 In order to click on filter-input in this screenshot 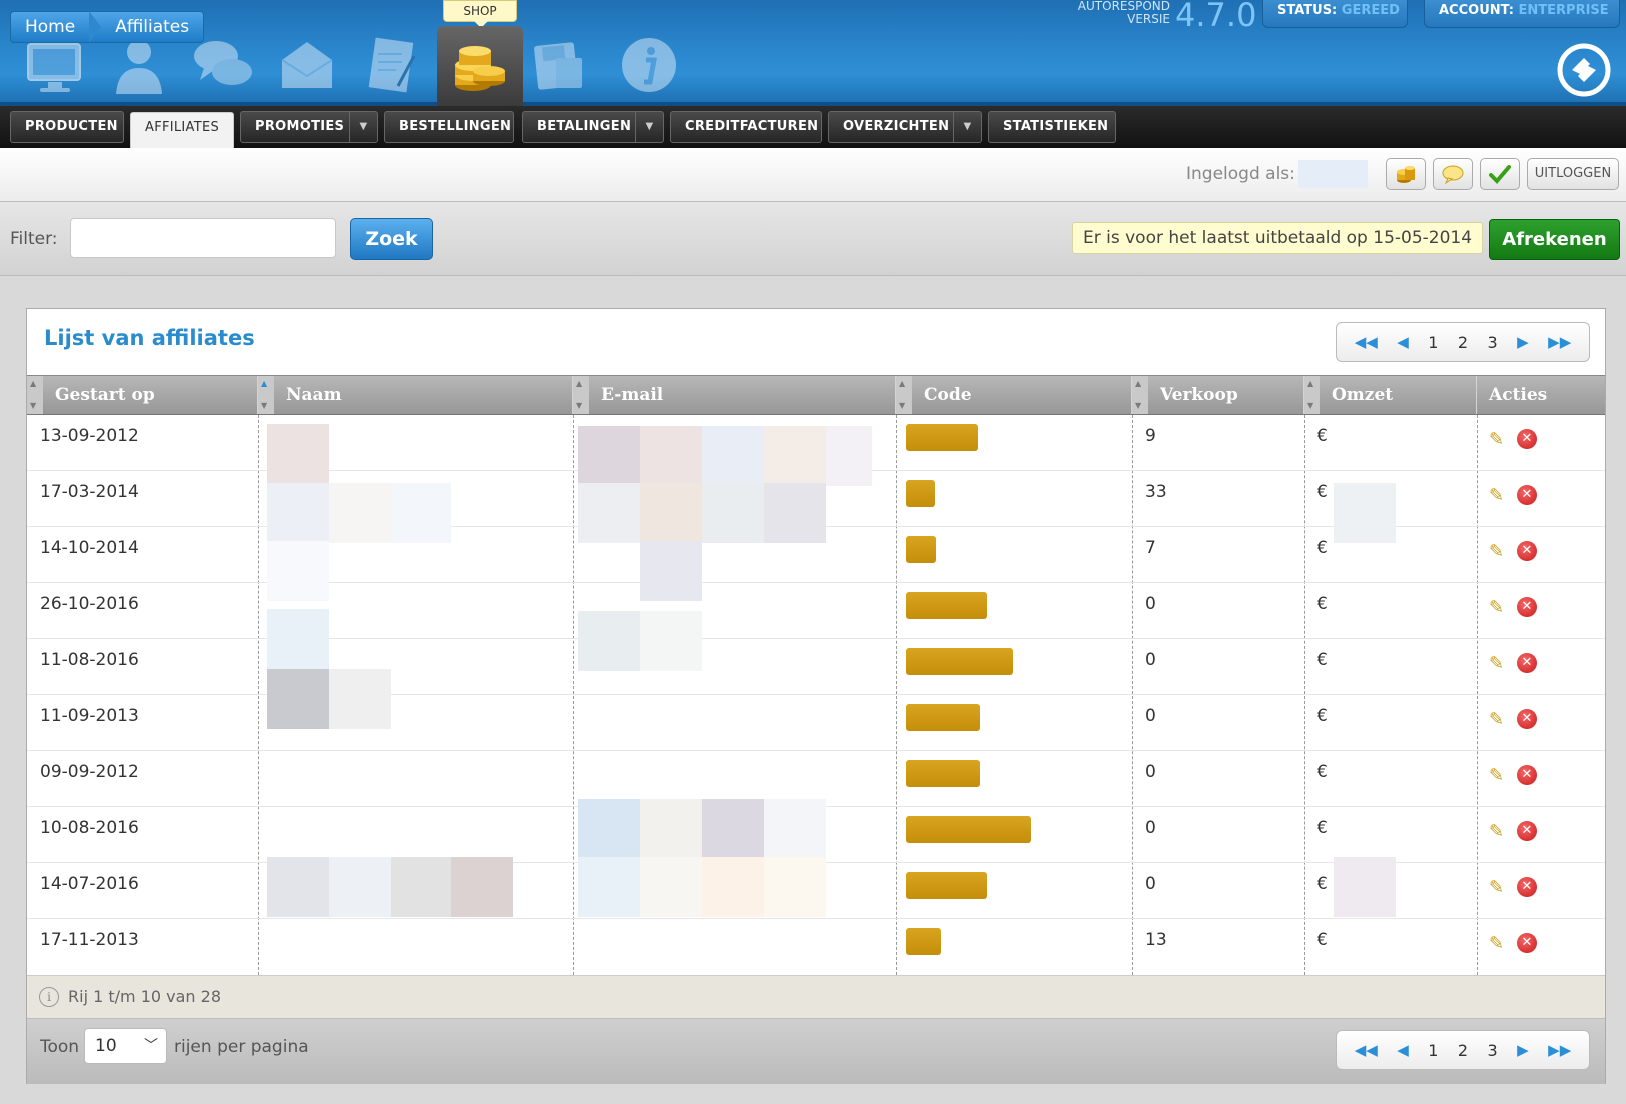, I will do `click(203, 238)`.